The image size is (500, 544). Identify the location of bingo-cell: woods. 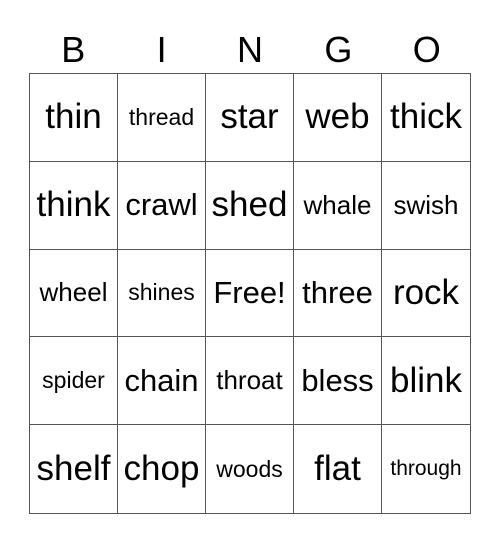
(250, 469).